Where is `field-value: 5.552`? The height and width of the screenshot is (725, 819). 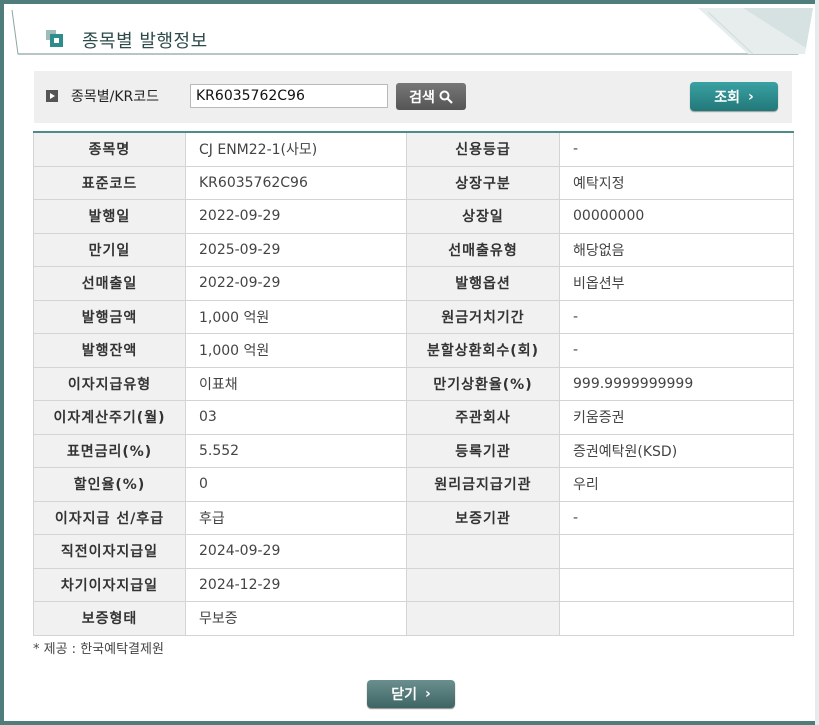
field-value: 5.552 is located at coordinates (296, 450).